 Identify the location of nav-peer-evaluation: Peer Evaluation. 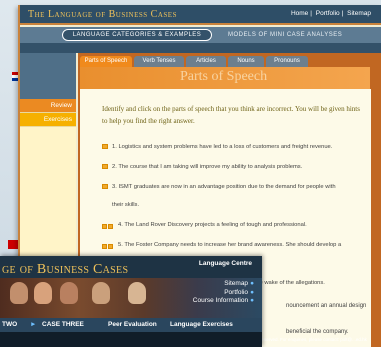
(132, 324).